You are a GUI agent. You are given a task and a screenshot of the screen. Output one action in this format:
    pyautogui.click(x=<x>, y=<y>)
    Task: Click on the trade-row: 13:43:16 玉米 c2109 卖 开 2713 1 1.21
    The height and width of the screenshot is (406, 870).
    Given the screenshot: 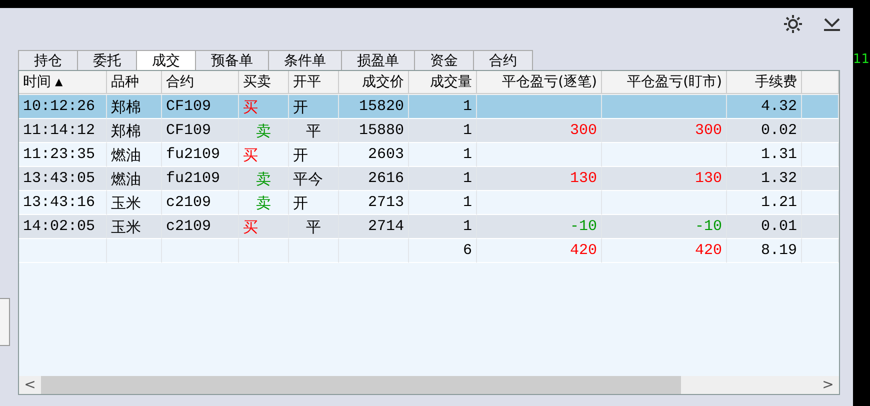 What is the action you would take?
    pyautogui.click(x=429, y=203)
    